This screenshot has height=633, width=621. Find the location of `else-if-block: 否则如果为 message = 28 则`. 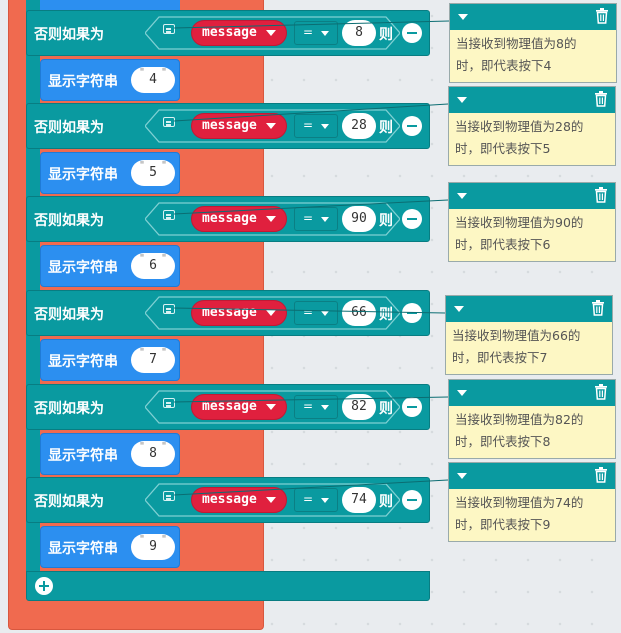

else-if-block: 否则如果为 message = 28 则 is located at coordinates (228, 126).